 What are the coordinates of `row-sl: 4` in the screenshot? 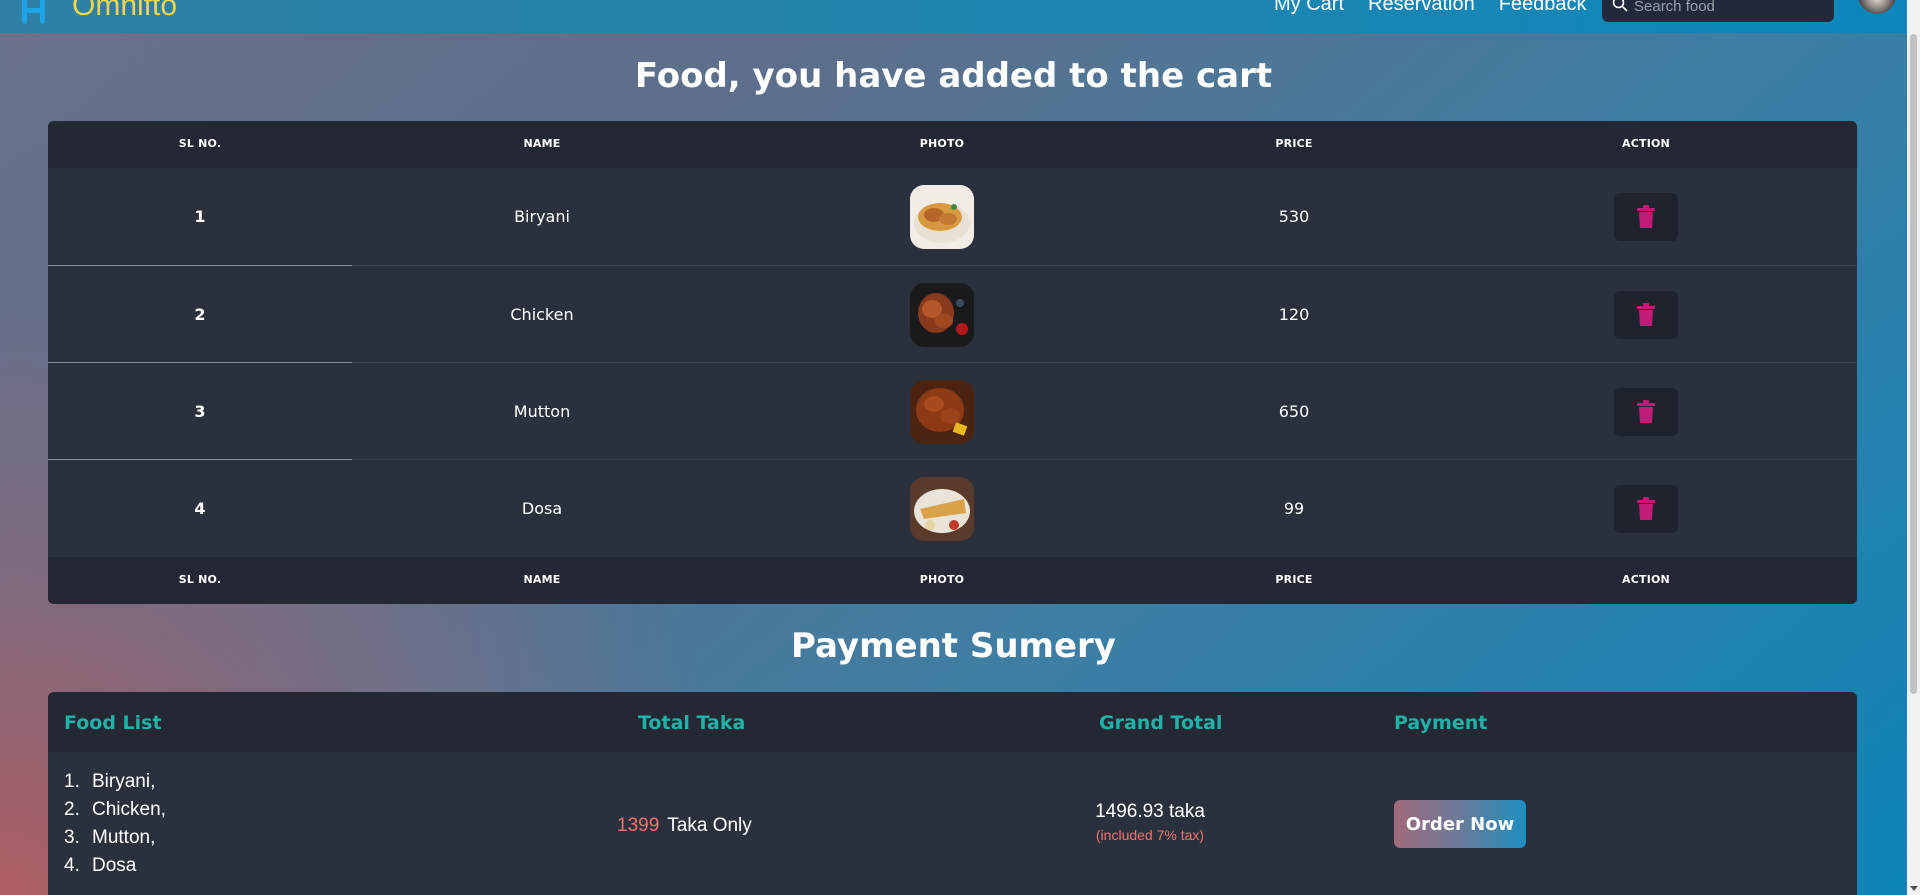 It's located at (200, 508).